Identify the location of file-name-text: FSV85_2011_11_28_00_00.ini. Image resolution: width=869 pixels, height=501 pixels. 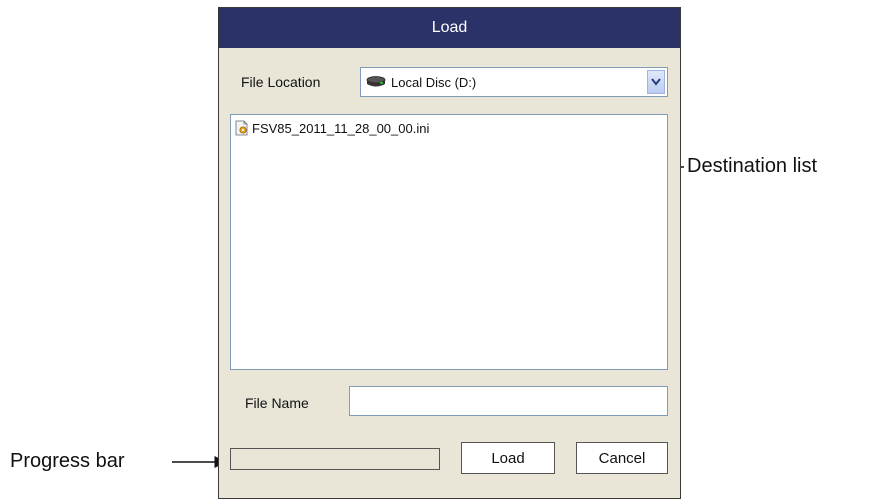
(341, 128).